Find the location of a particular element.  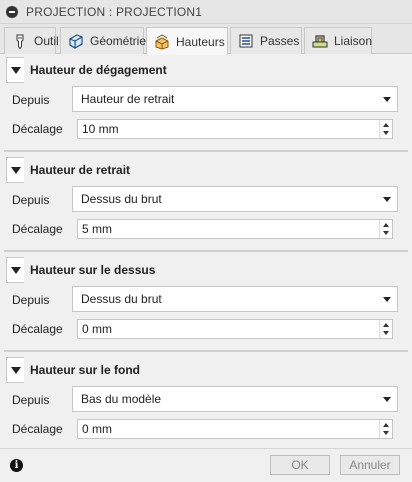

select-value: Bas du modèle is located at coordinates (121, 399).